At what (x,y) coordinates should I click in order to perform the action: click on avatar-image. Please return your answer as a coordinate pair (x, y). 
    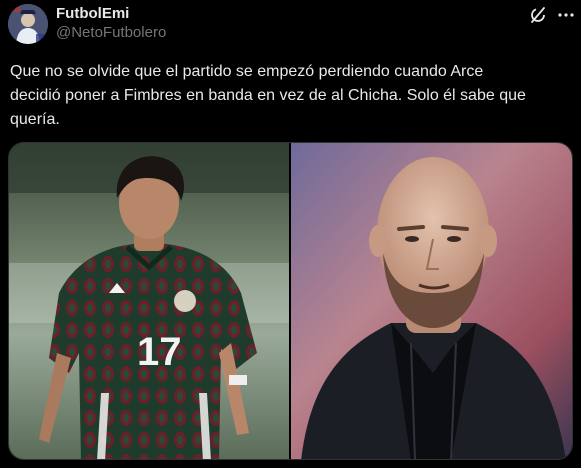
    Looking at the image, I should click on (28, 24).